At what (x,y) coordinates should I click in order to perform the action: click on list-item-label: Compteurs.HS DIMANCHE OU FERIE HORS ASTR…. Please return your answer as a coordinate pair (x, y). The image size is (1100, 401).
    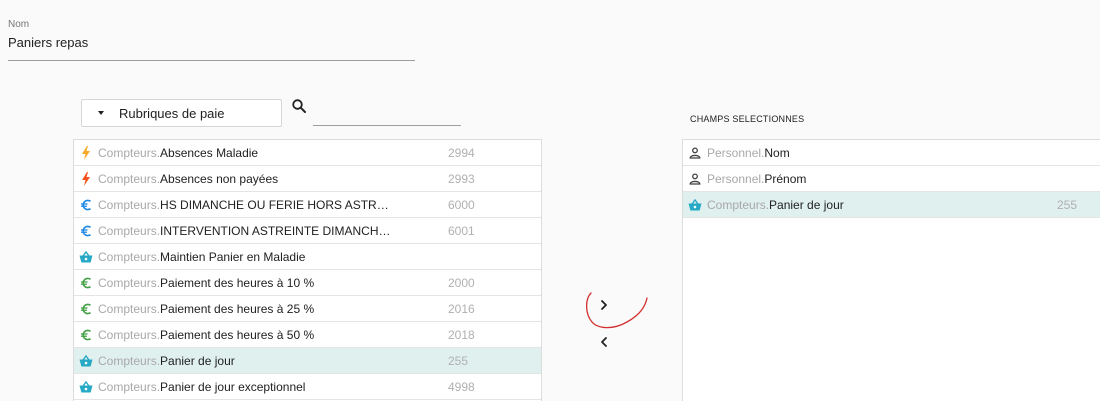
    Looking at the image, I should click on (246, 205).